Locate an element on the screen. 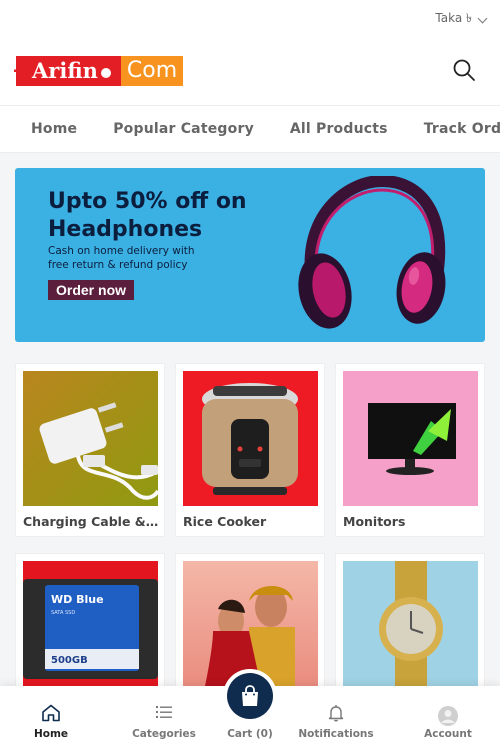 Image resolution: width=500 pixels, height=750 pixels. bottom-nav-notifications: Notifications is located at coordinates (336, 718).